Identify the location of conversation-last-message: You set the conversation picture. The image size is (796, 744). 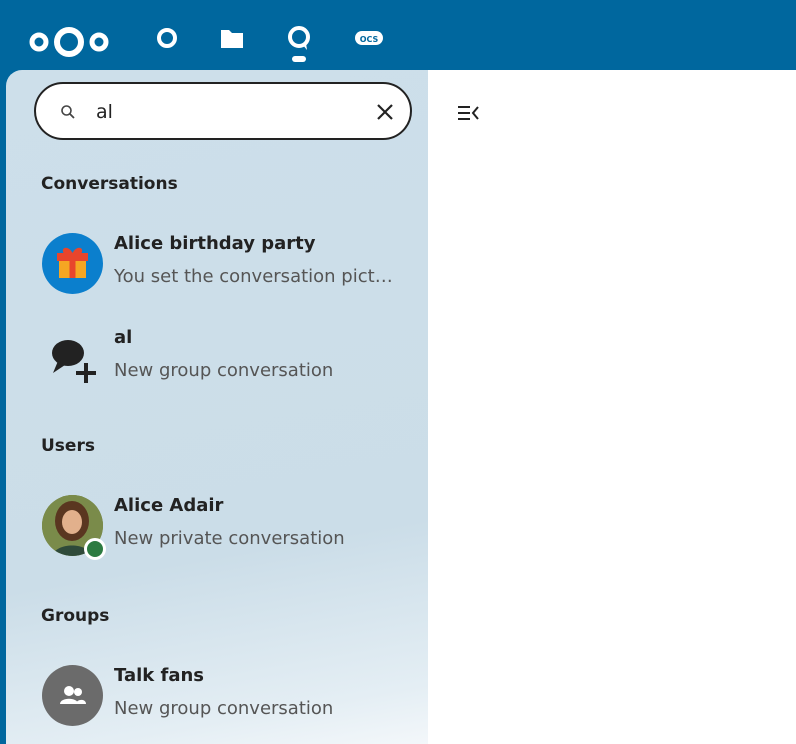
(259, 276).